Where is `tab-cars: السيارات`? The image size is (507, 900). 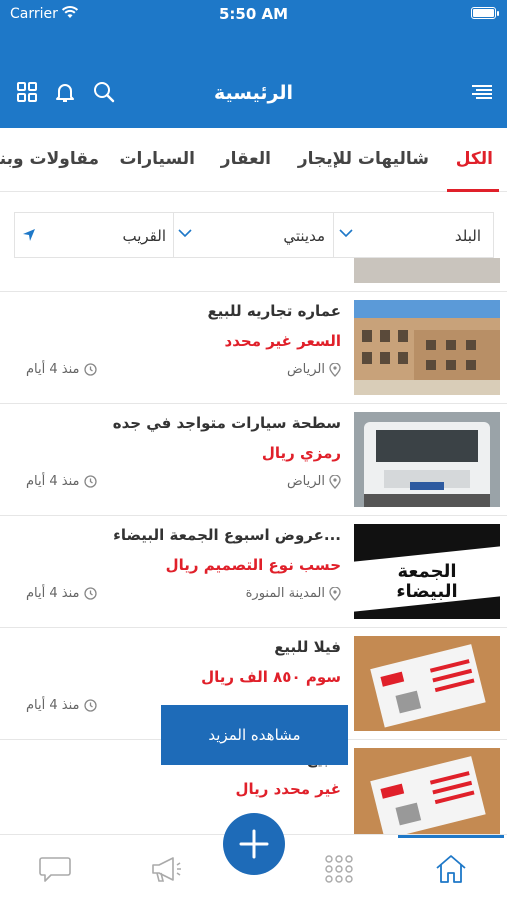
tab-cars: السيارات is located at coordinates (157, 159).